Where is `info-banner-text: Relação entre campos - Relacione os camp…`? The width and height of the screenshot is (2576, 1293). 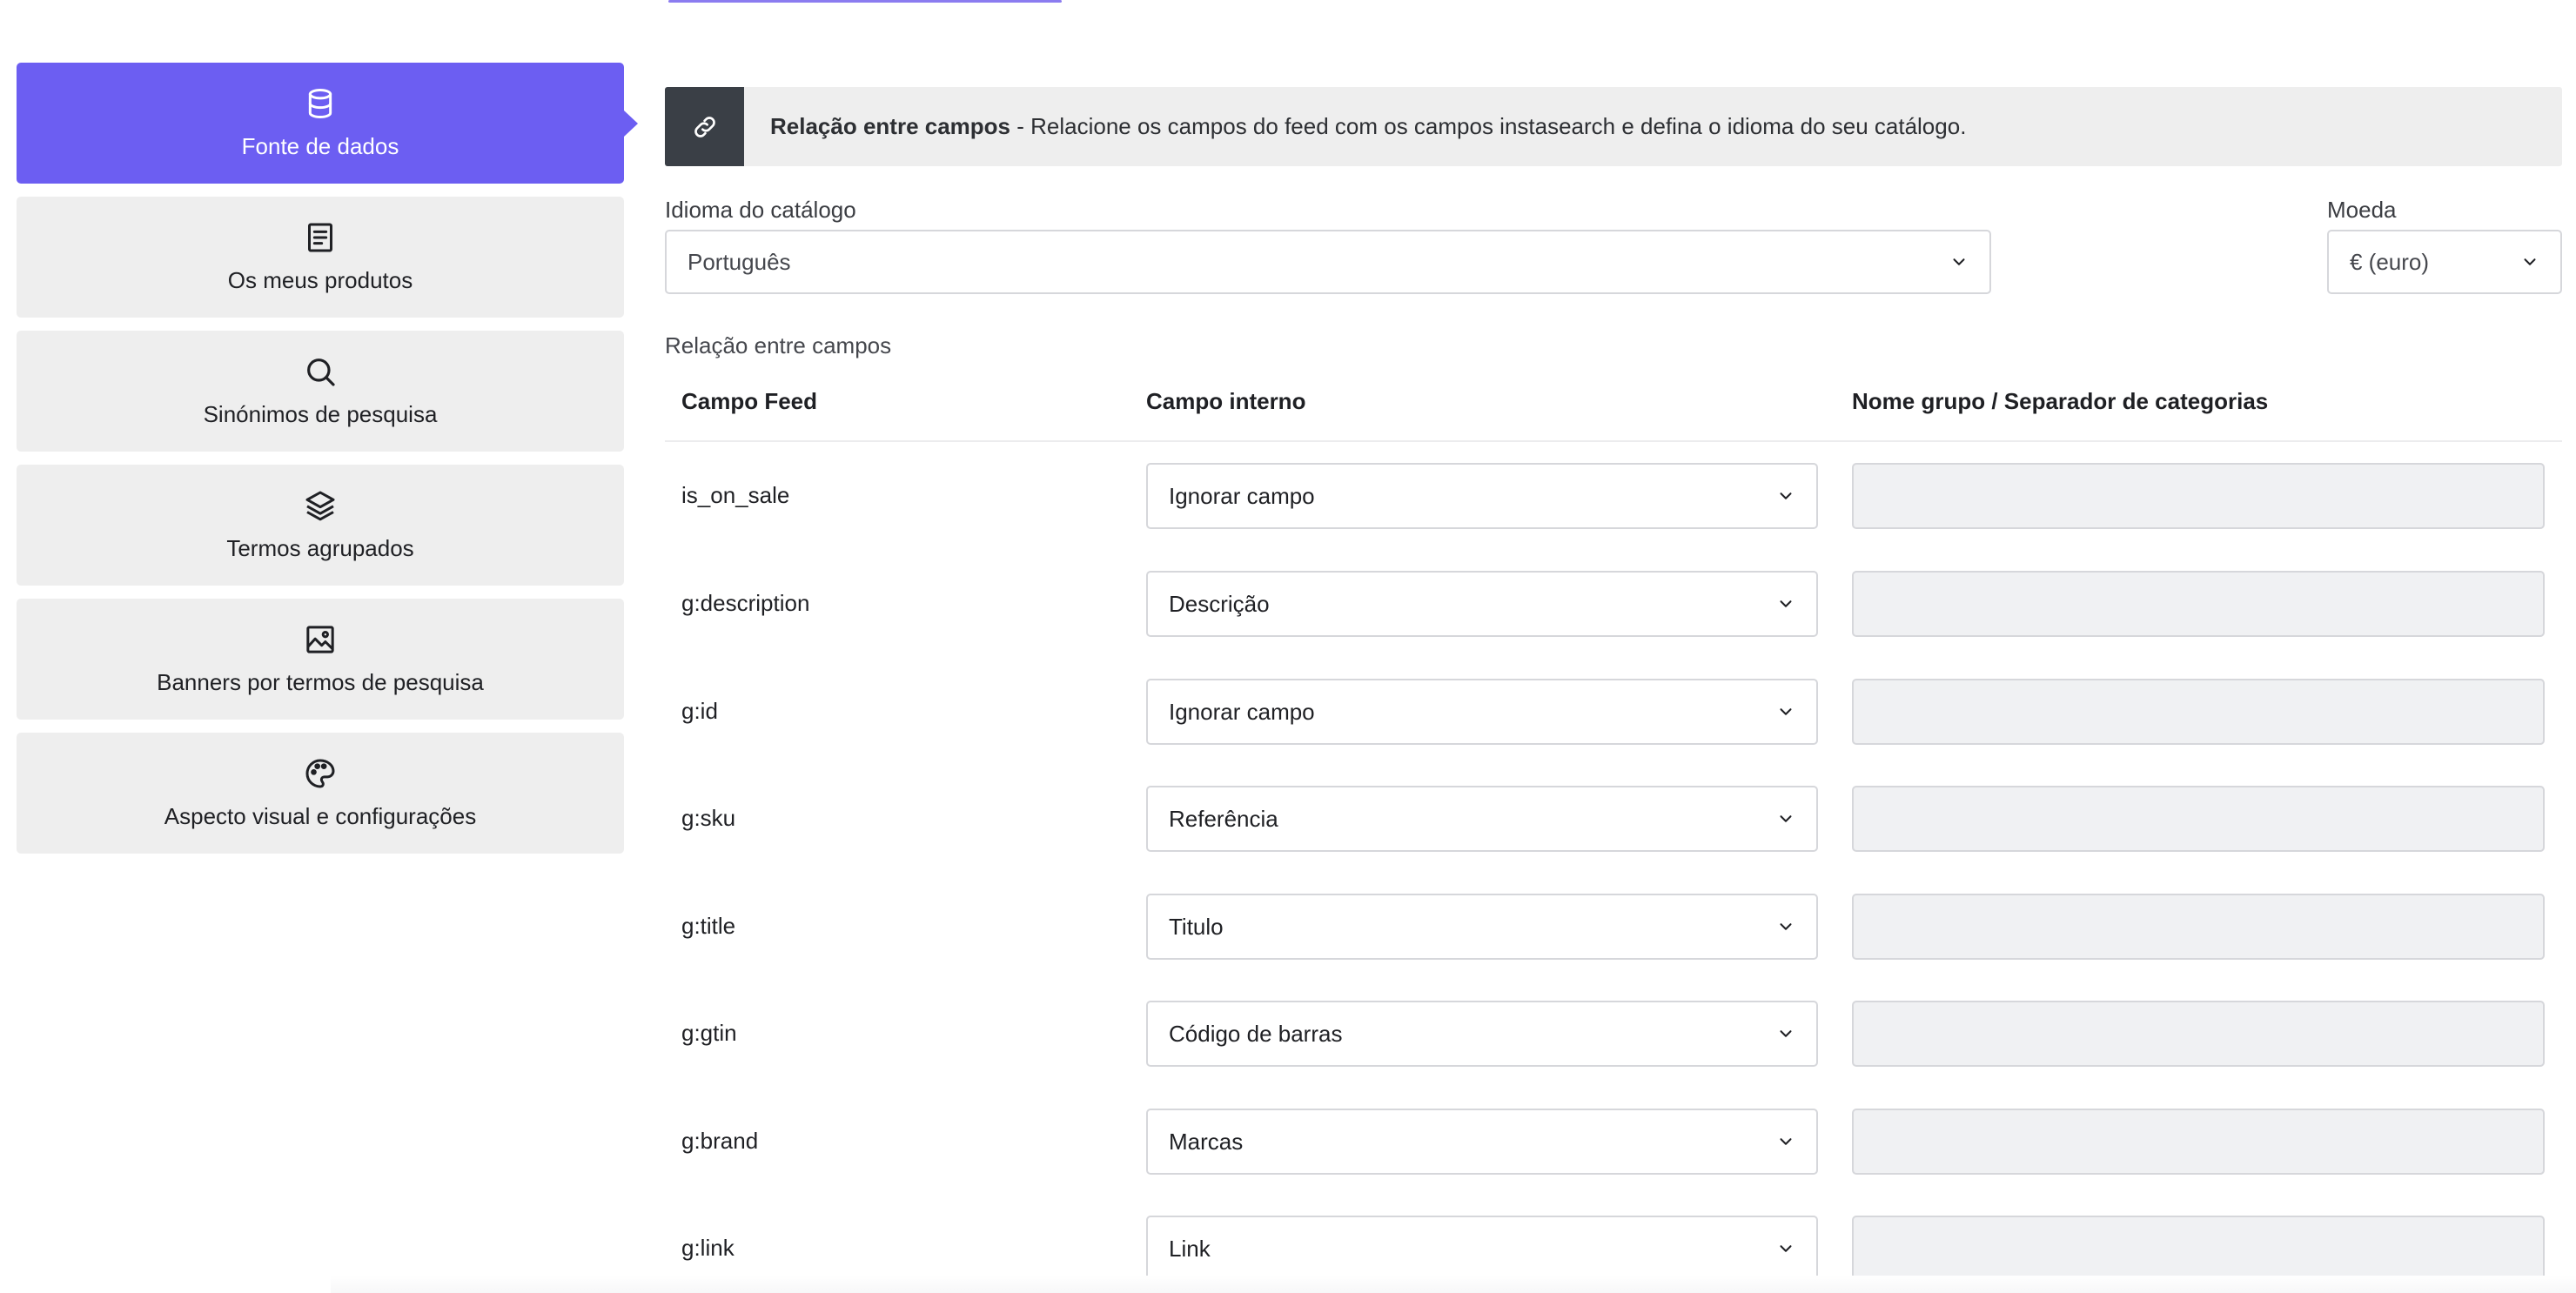 info-banner-text: Relação entre campos - Relacione os camp… is located at coordinates (1368, 126).